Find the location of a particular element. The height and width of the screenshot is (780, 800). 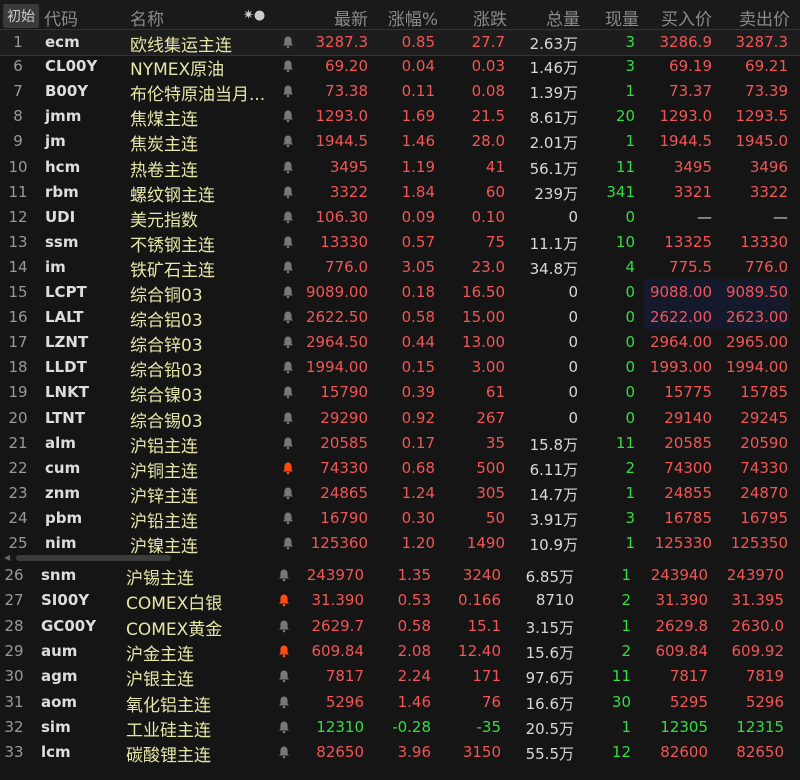

symbol-code: aum is located at coordinates (59, 650).